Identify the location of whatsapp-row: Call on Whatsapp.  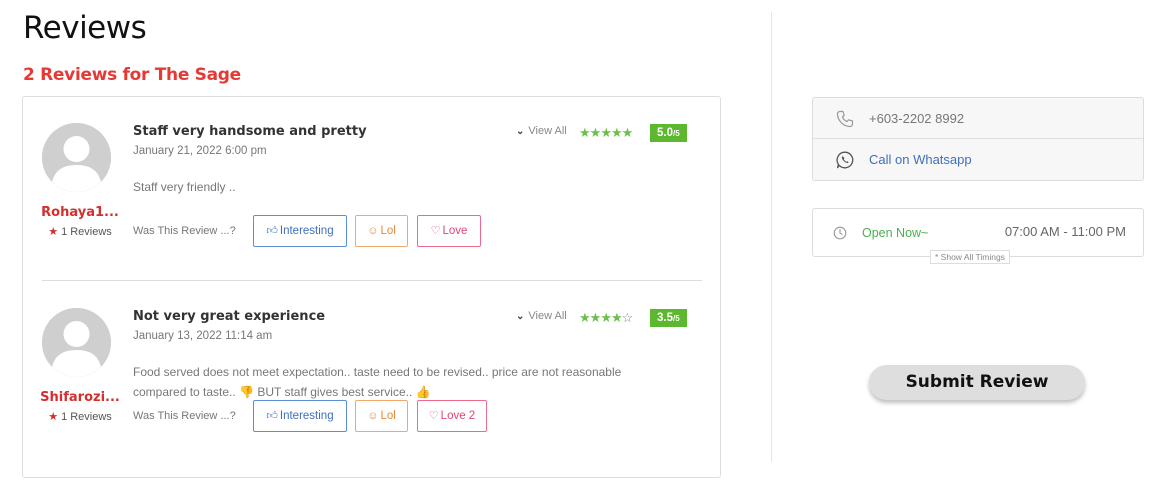
(978, 159).